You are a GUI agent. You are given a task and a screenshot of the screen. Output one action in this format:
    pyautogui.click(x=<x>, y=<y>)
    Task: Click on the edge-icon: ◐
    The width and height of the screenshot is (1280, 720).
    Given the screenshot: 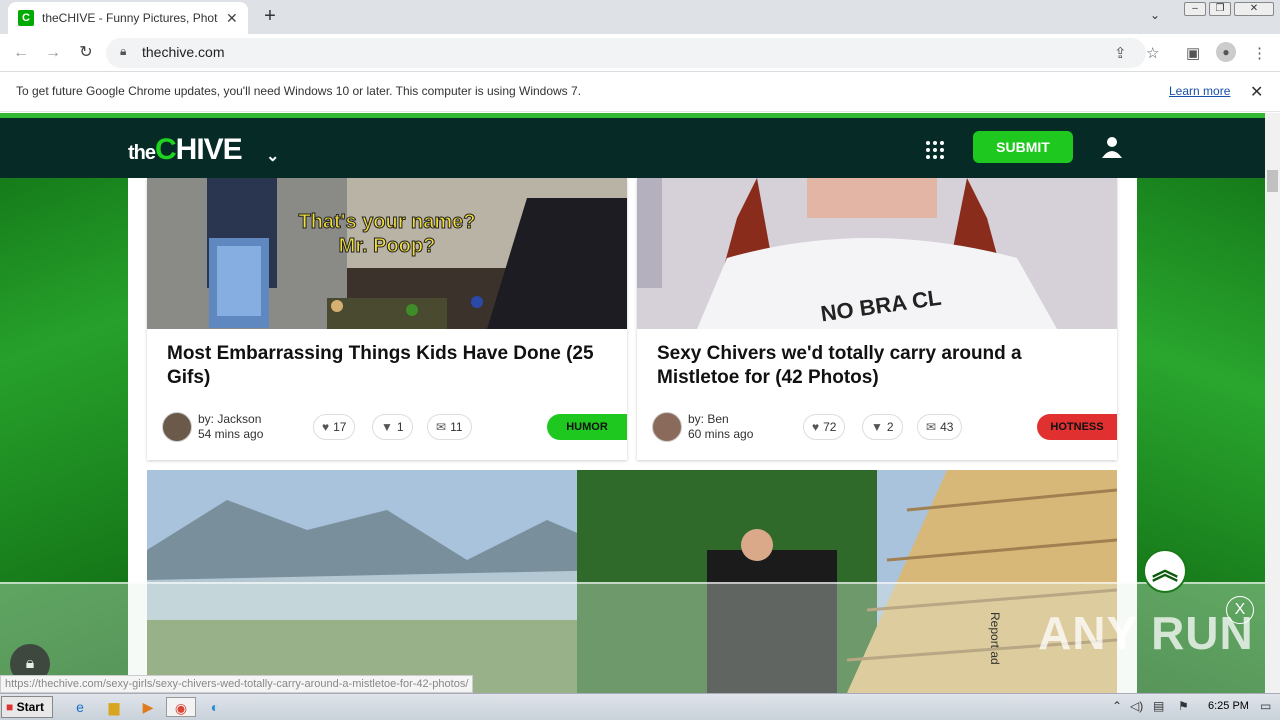 What is the action you would take?
    pyautogui.click(x=215, y=707)
    